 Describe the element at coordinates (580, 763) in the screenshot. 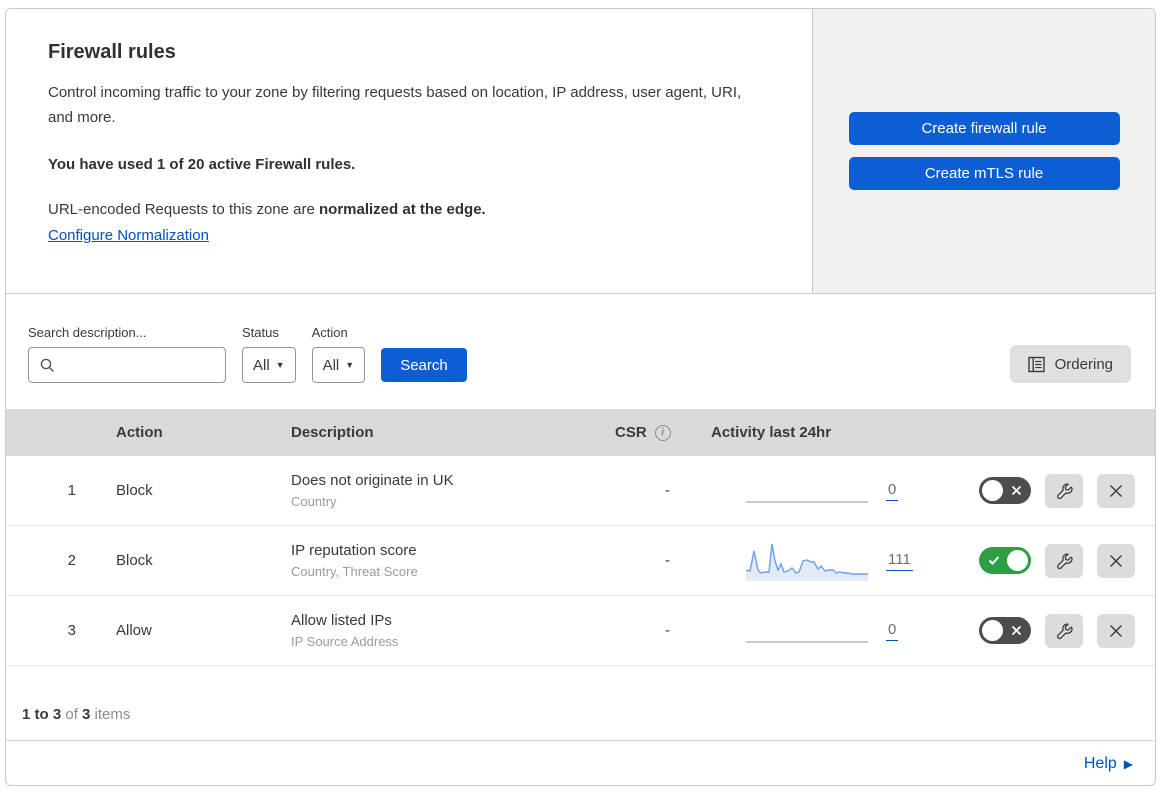

I see `help-footer: Help ▶` at that location.